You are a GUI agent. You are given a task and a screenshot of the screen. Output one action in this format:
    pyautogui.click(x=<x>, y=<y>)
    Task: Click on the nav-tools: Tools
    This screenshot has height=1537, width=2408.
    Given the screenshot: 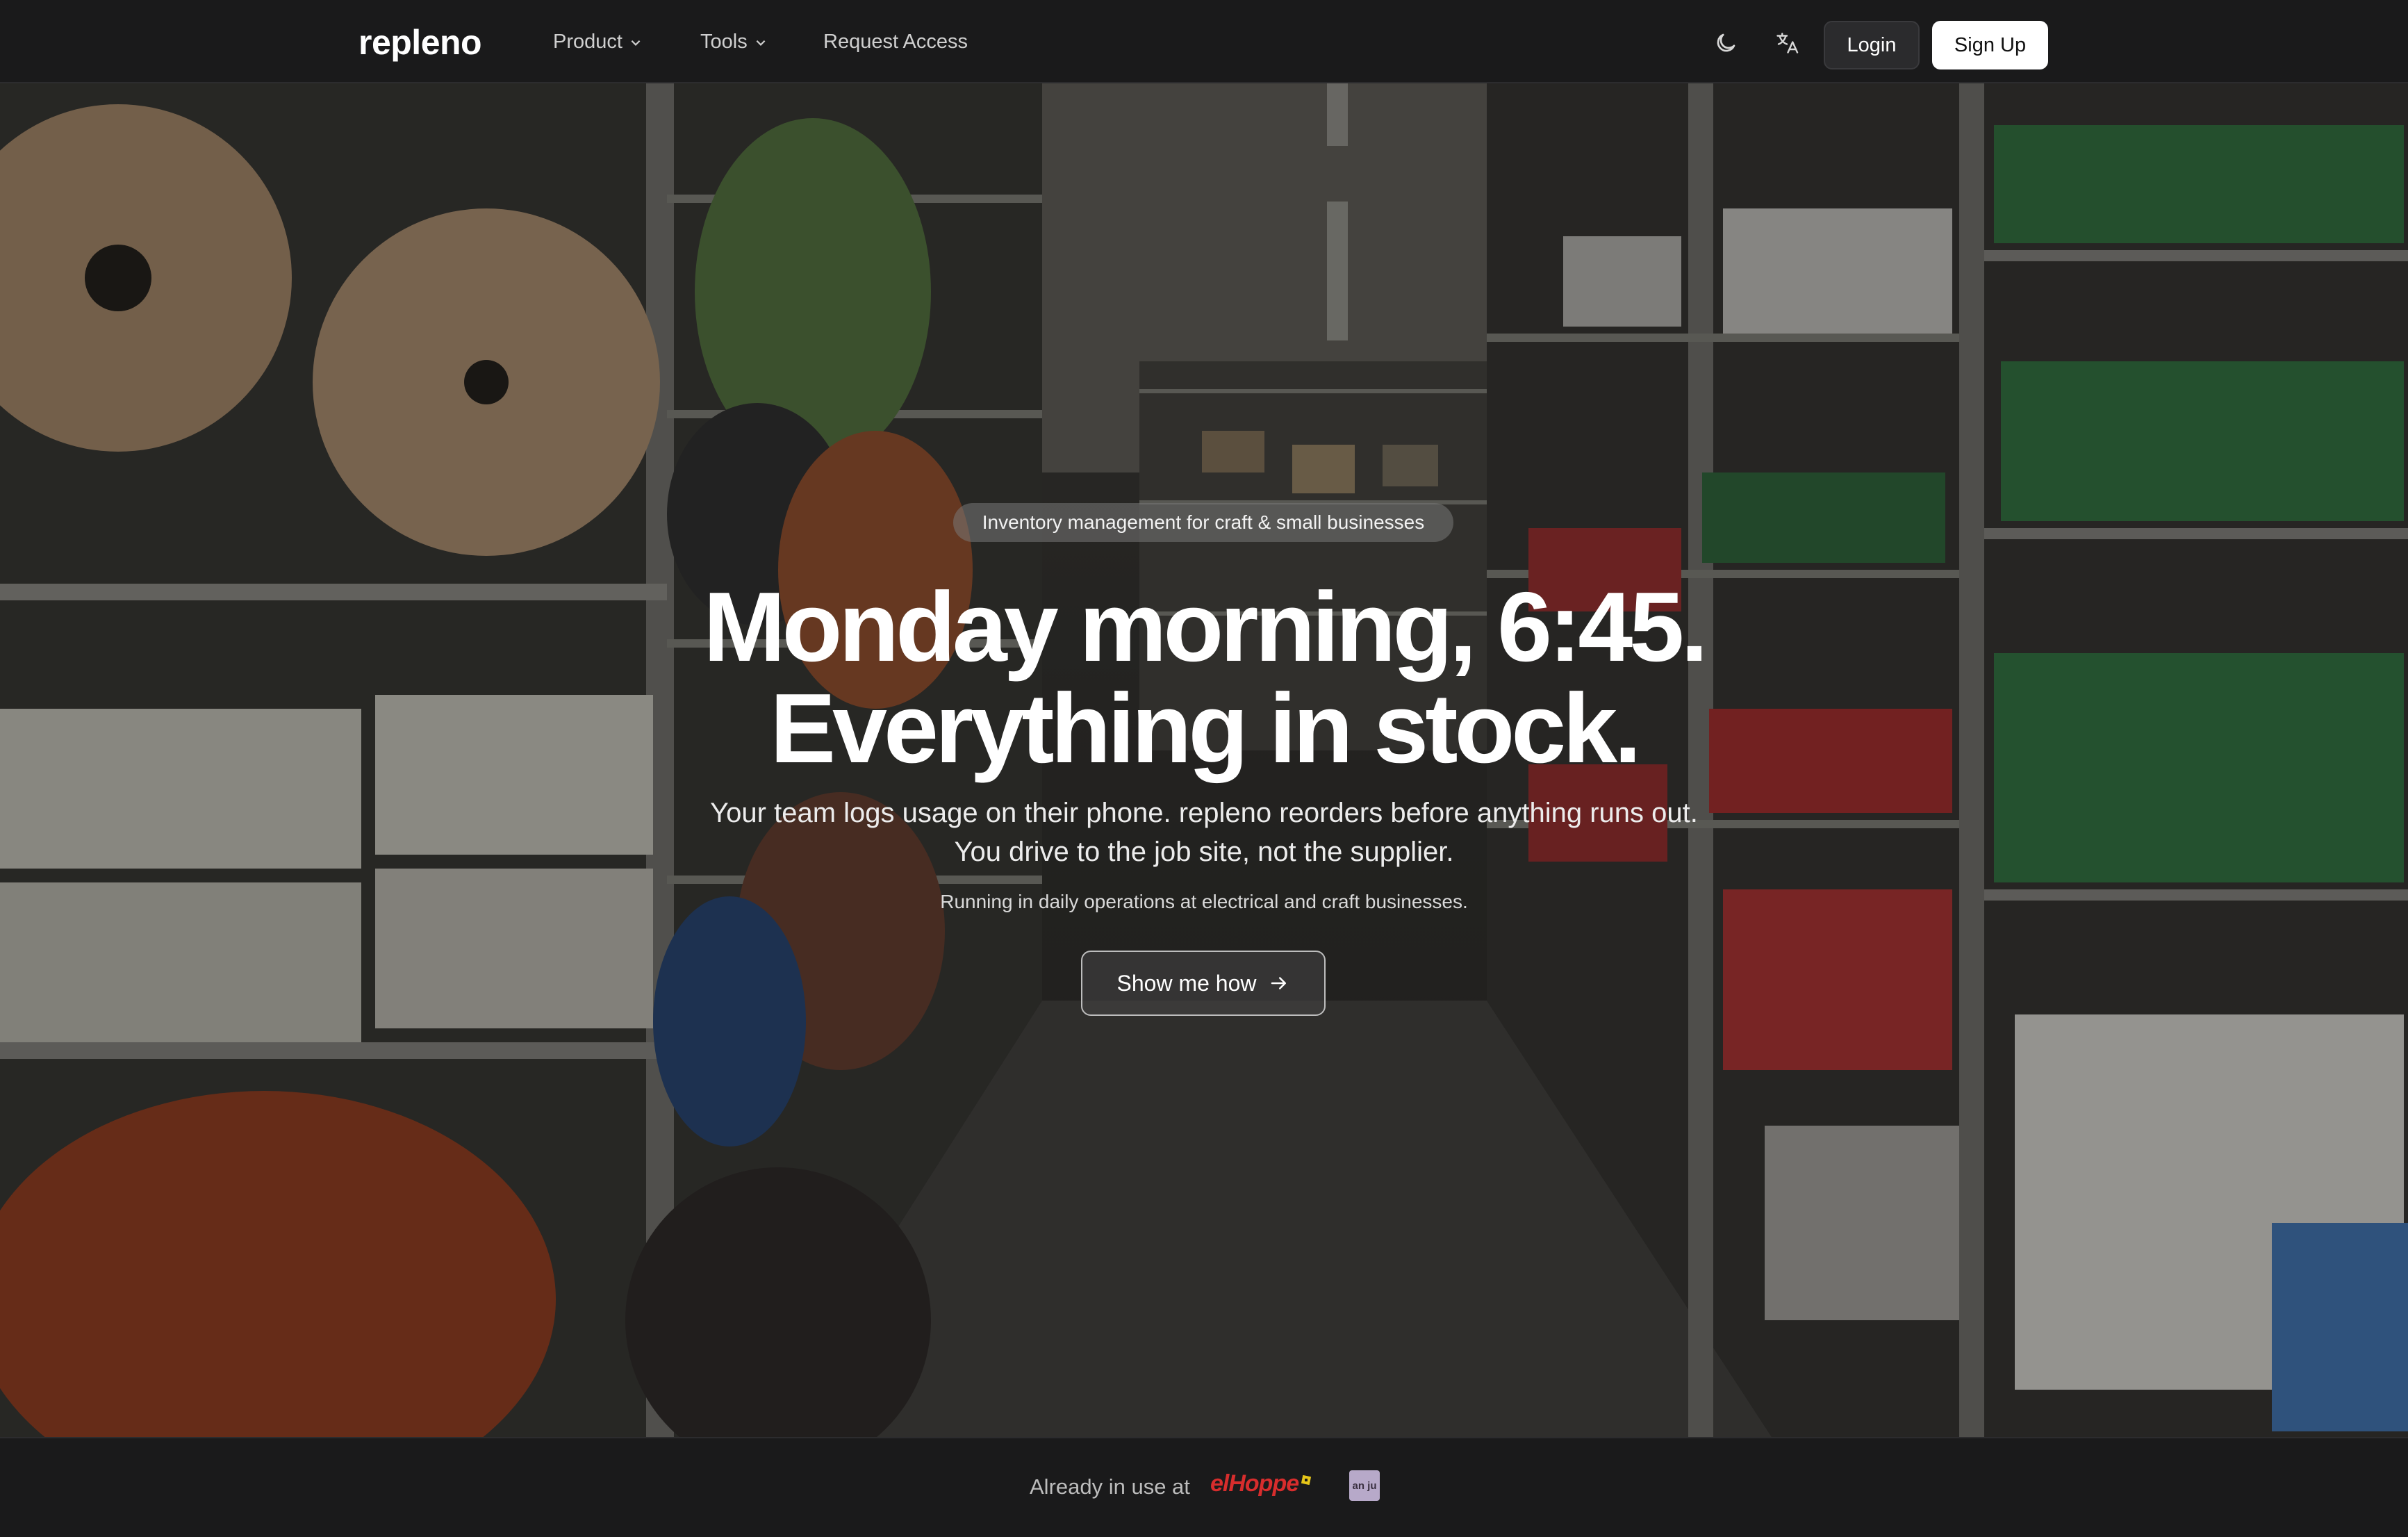 What is the action you would take?
    pyautogui.click(x=733, y=42)
    